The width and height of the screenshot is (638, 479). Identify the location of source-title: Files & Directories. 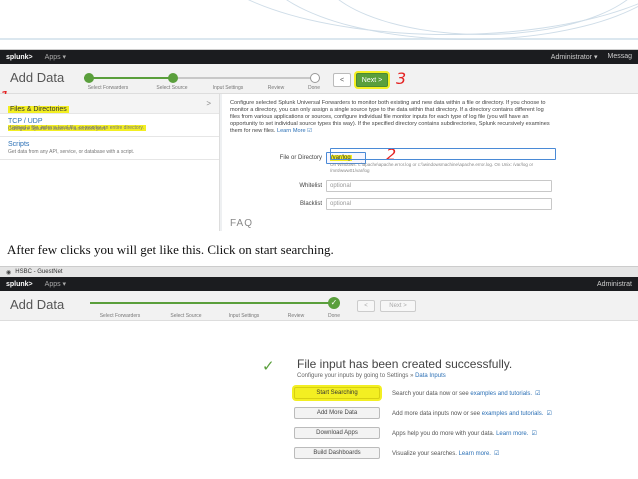
(38, 109).